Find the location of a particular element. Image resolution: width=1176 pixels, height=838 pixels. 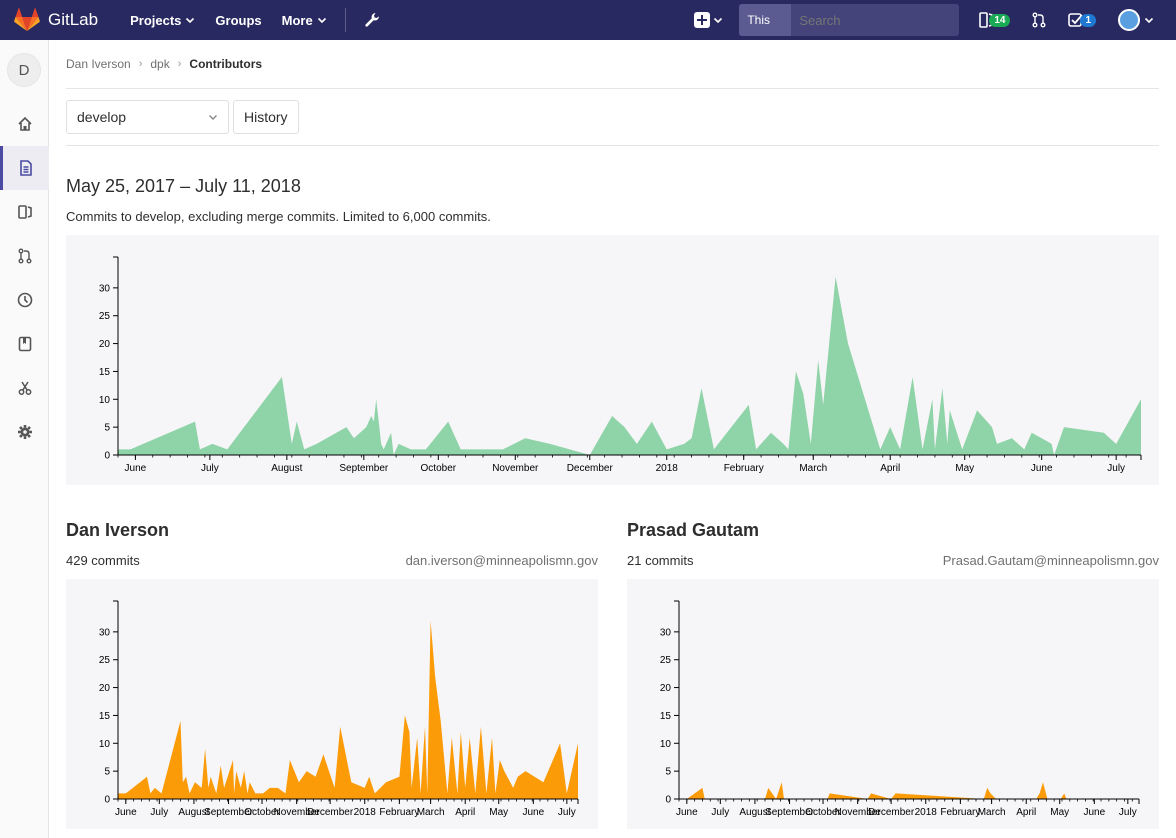

sidebar-item-issues is located at coordinates (24, 212).